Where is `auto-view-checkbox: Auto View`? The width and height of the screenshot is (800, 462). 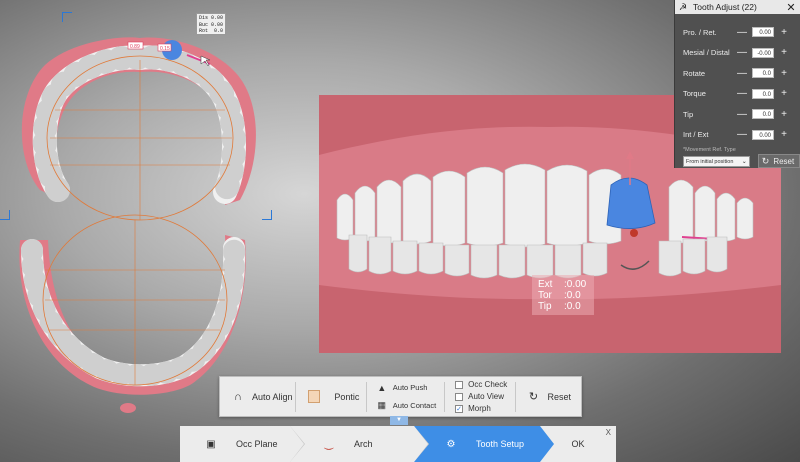 auto-view-checkbox: Auto View is located at coordinates (479, 397).